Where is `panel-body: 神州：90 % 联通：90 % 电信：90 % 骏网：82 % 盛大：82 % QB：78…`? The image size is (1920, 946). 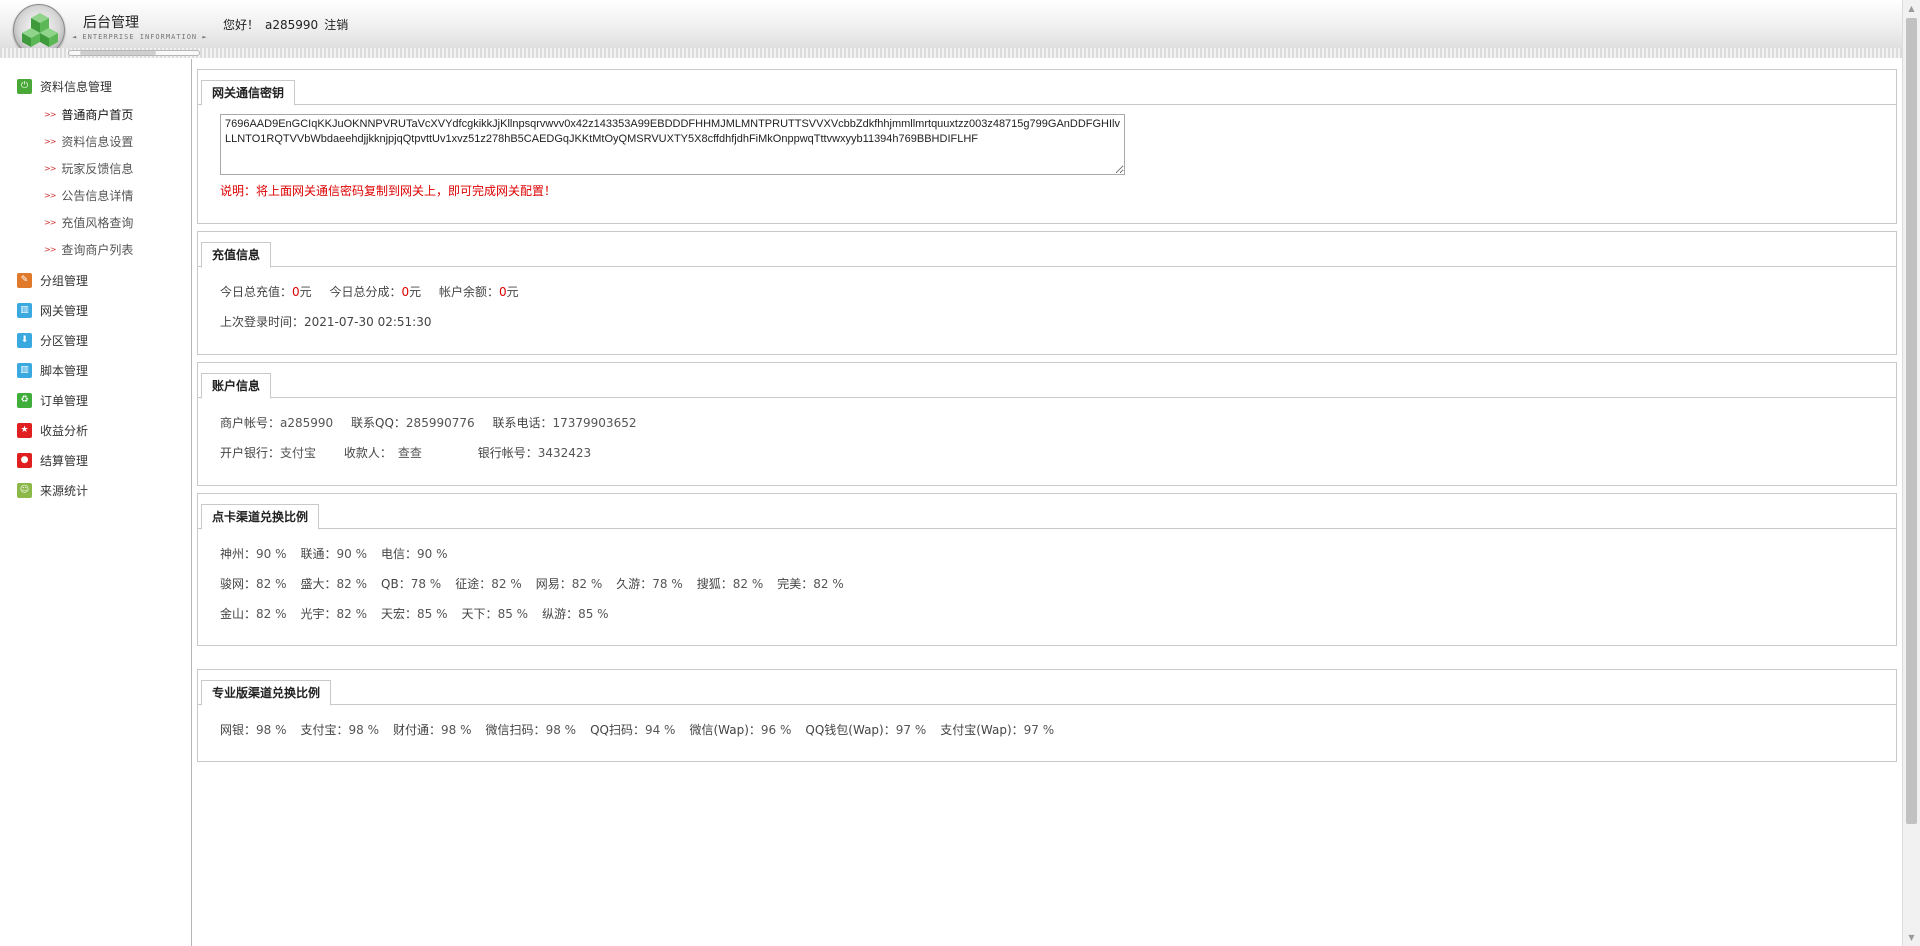 panel-body: 神州：90 % 联通：90 % 电信：90 % 骏网：82 % 盛大：82 % QB：78… is located at coordinates (1047, 584).